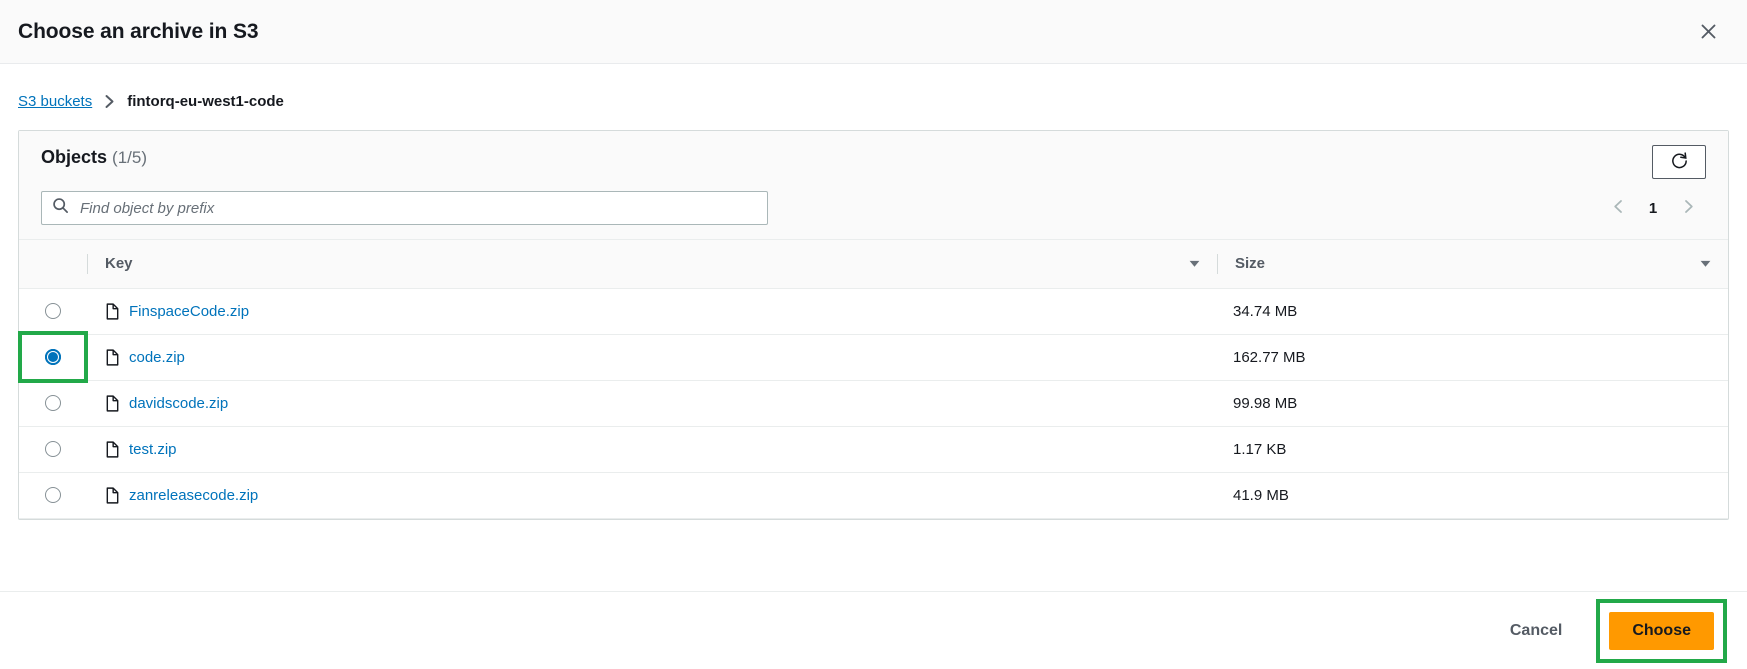  I want to click on column-header-key-label: Key, so click(119, 264).